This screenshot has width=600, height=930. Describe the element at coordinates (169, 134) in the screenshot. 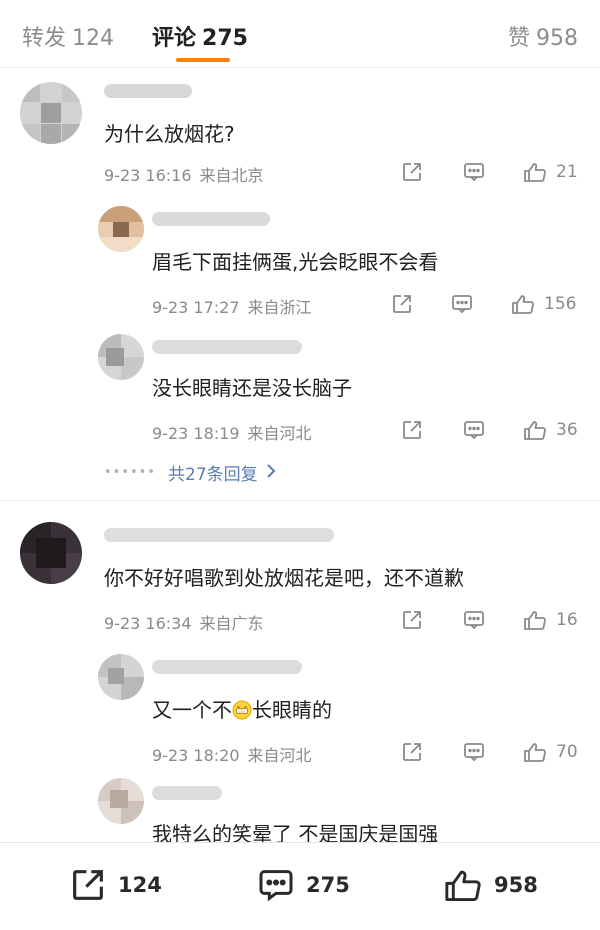

I see `comment-text: 为什么放烟花?` at that location.